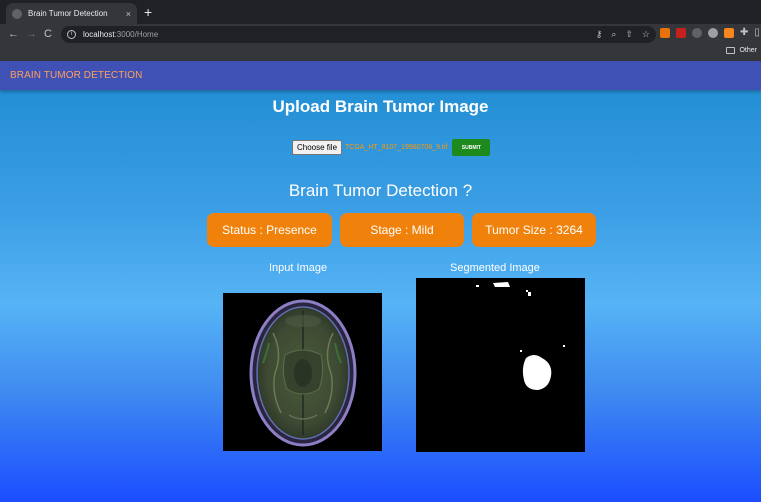 Image resolution: width=761 pixels, height=502 pixels. I want to click on omnibox-actions: ⚷ ⌕ ⇧ ☆, so click(623, 34).